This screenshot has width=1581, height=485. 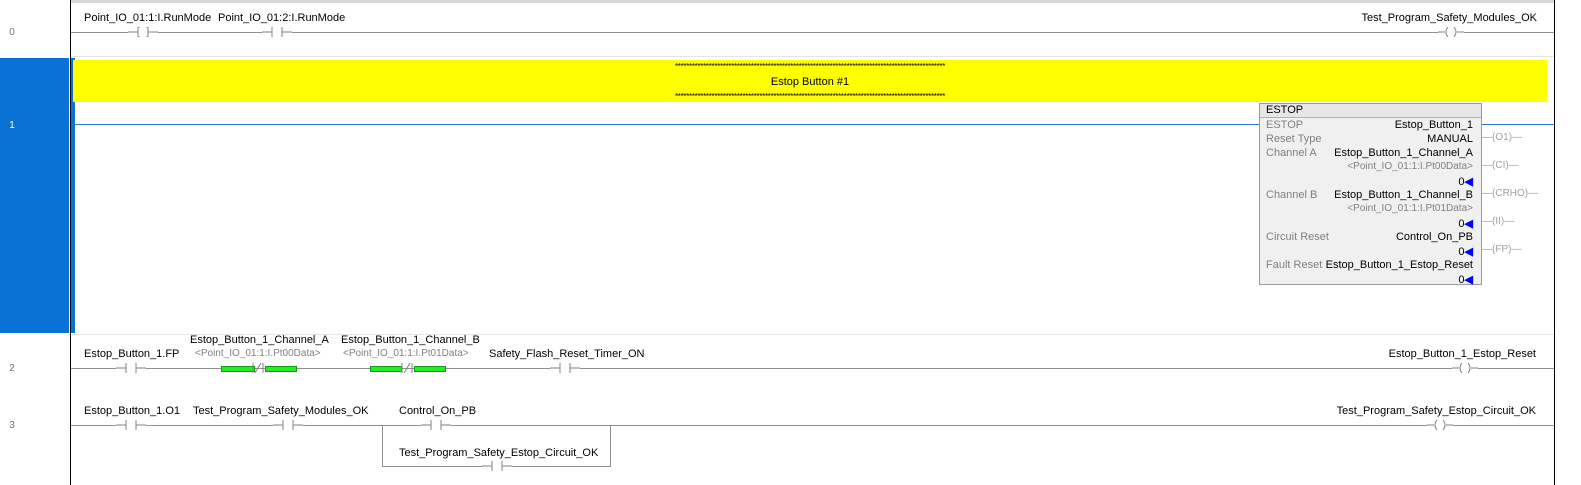 What do you see at coordinates (12, 125) in the screenshot?
I see `rung-number: 1` at bounding box center [12, 125].